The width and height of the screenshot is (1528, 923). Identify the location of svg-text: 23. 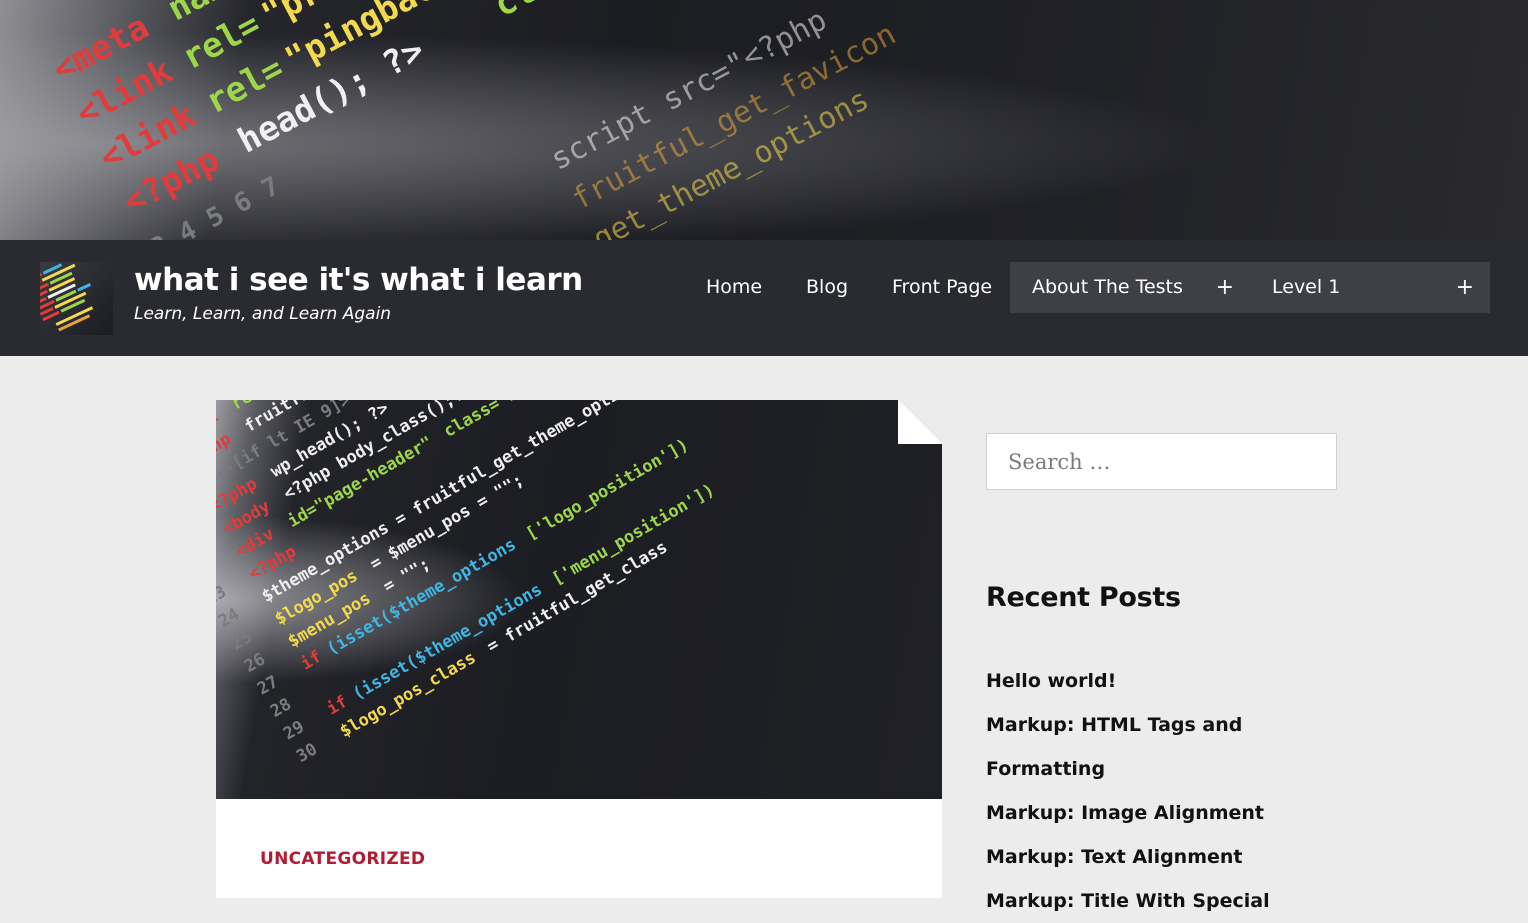
(223, 596).